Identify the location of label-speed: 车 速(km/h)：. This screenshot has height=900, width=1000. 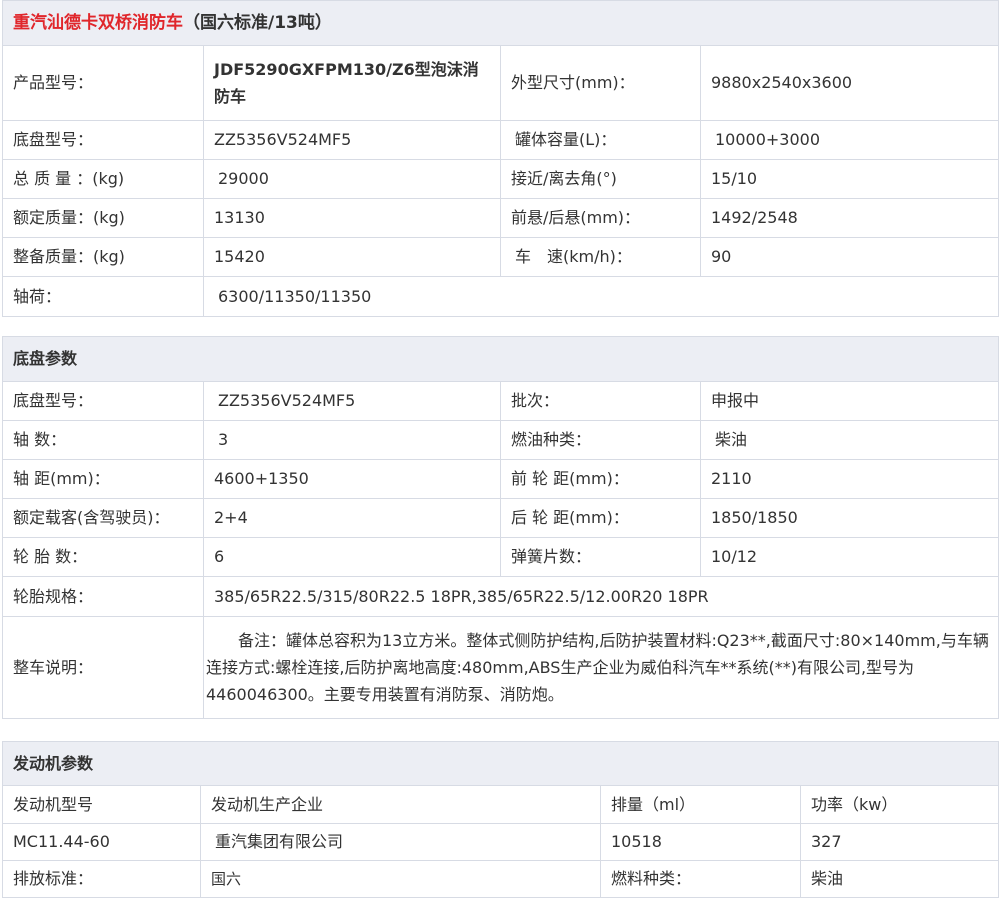
(600, 257).